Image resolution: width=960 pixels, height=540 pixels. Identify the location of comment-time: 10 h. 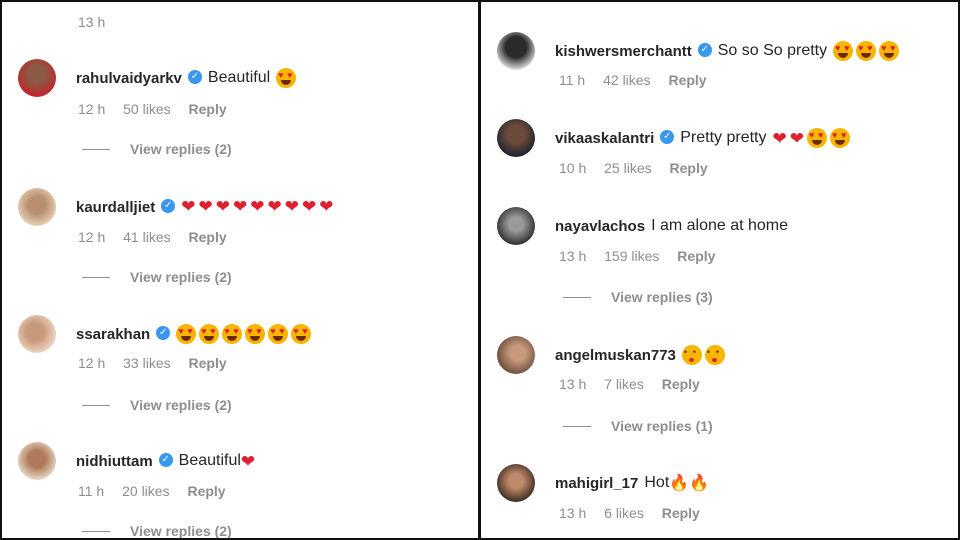
(573, 168).